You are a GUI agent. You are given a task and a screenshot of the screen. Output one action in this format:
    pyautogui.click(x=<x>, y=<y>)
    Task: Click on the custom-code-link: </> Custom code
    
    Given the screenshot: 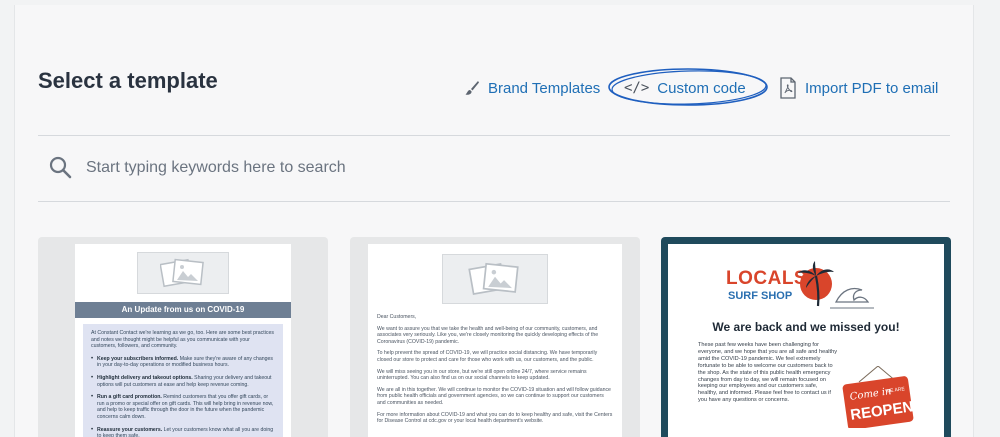 What is the action you would take?
    pyautogui.click(x=685, y=88)
    